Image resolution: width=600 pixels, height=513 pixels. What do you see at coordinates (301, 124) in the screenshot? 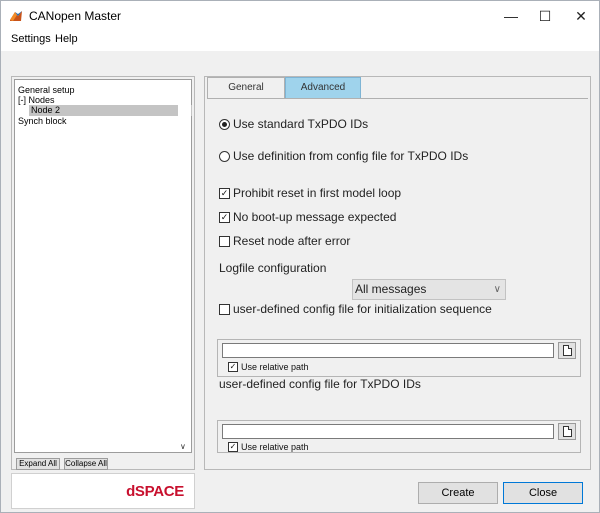
I see `radio-standard-label: Use standard TxPDO IDs` at bounding box center [301, 124].